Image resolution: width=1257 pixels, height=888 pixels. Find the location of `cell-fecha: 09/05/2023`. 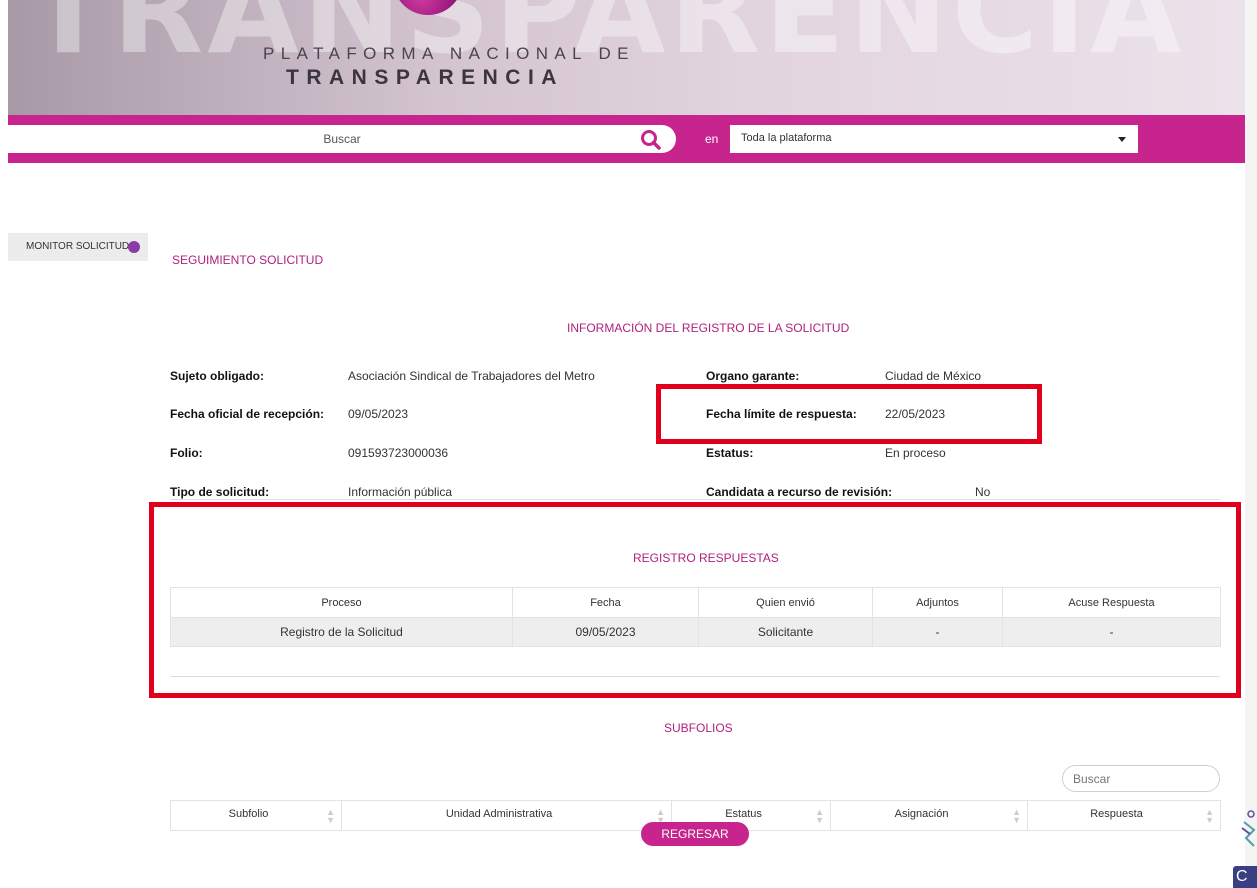

cell-fecha: 09/05/2023 is located at coordinates (605, 632).